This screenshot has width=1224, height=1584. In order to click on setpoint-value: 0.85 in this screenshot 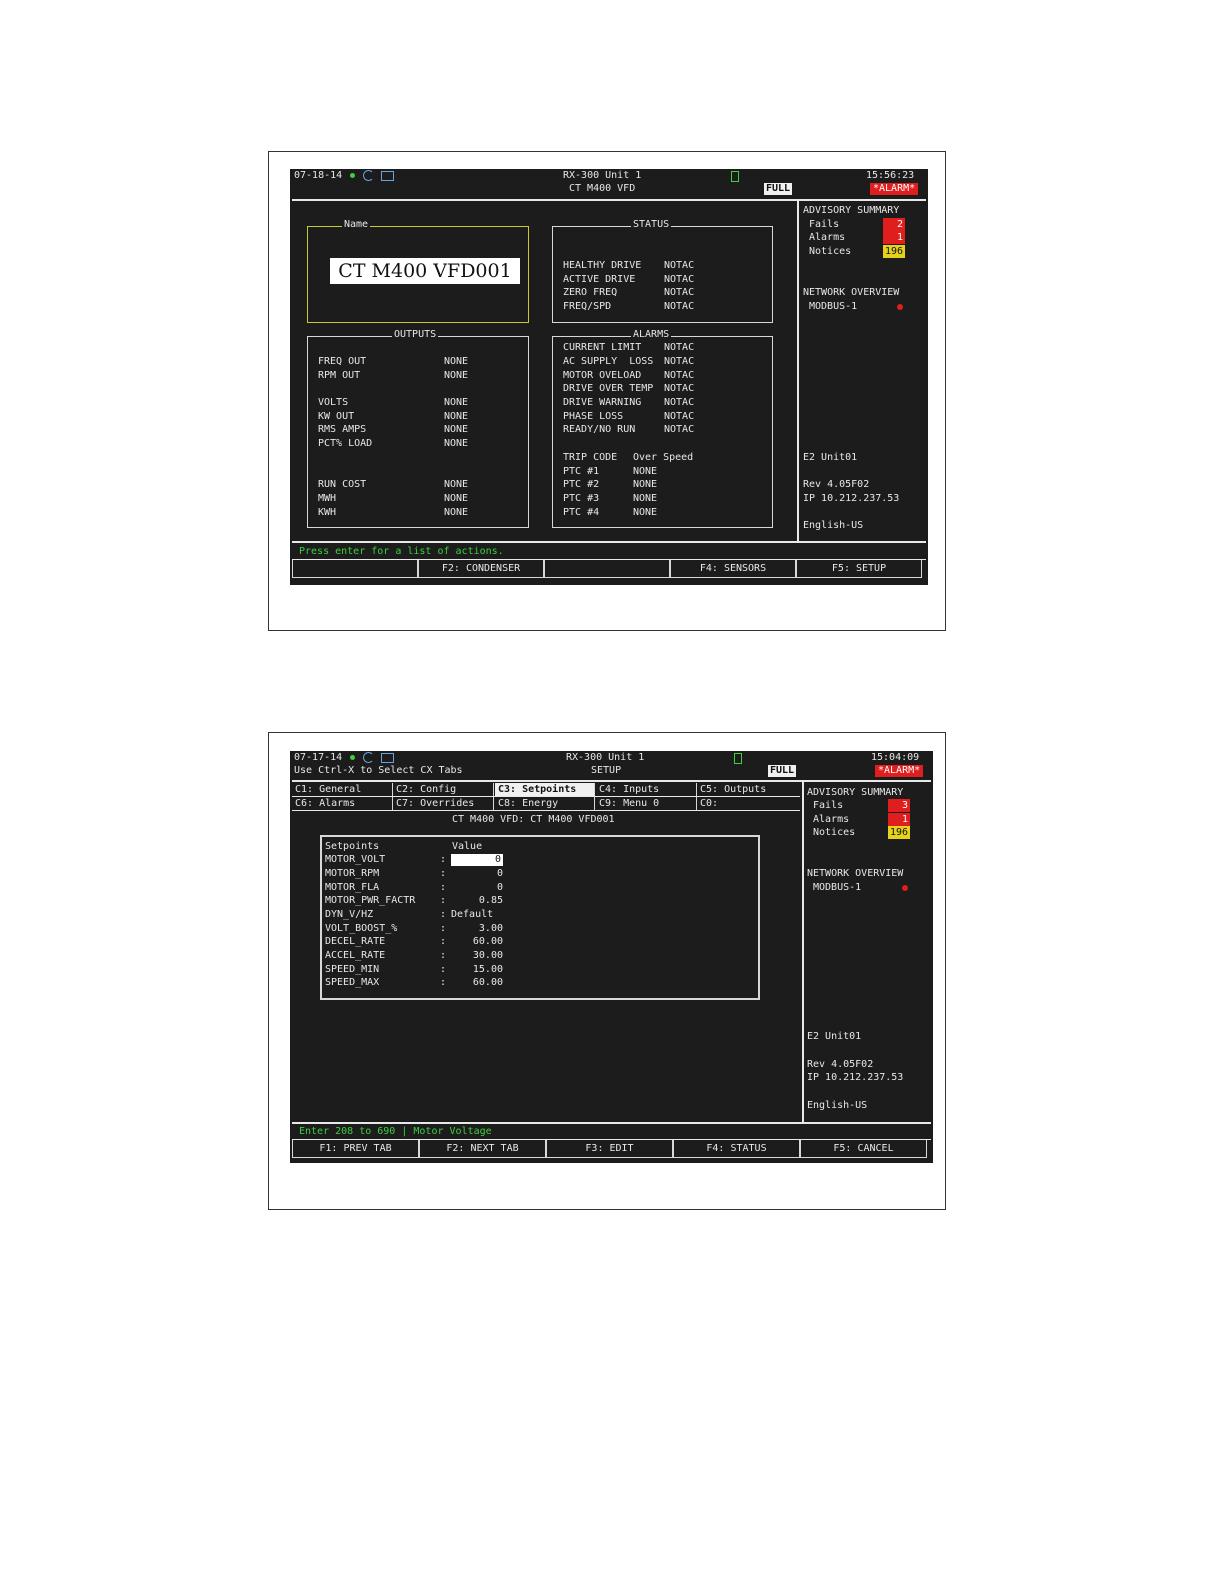, I will do `click(477, 901)`.